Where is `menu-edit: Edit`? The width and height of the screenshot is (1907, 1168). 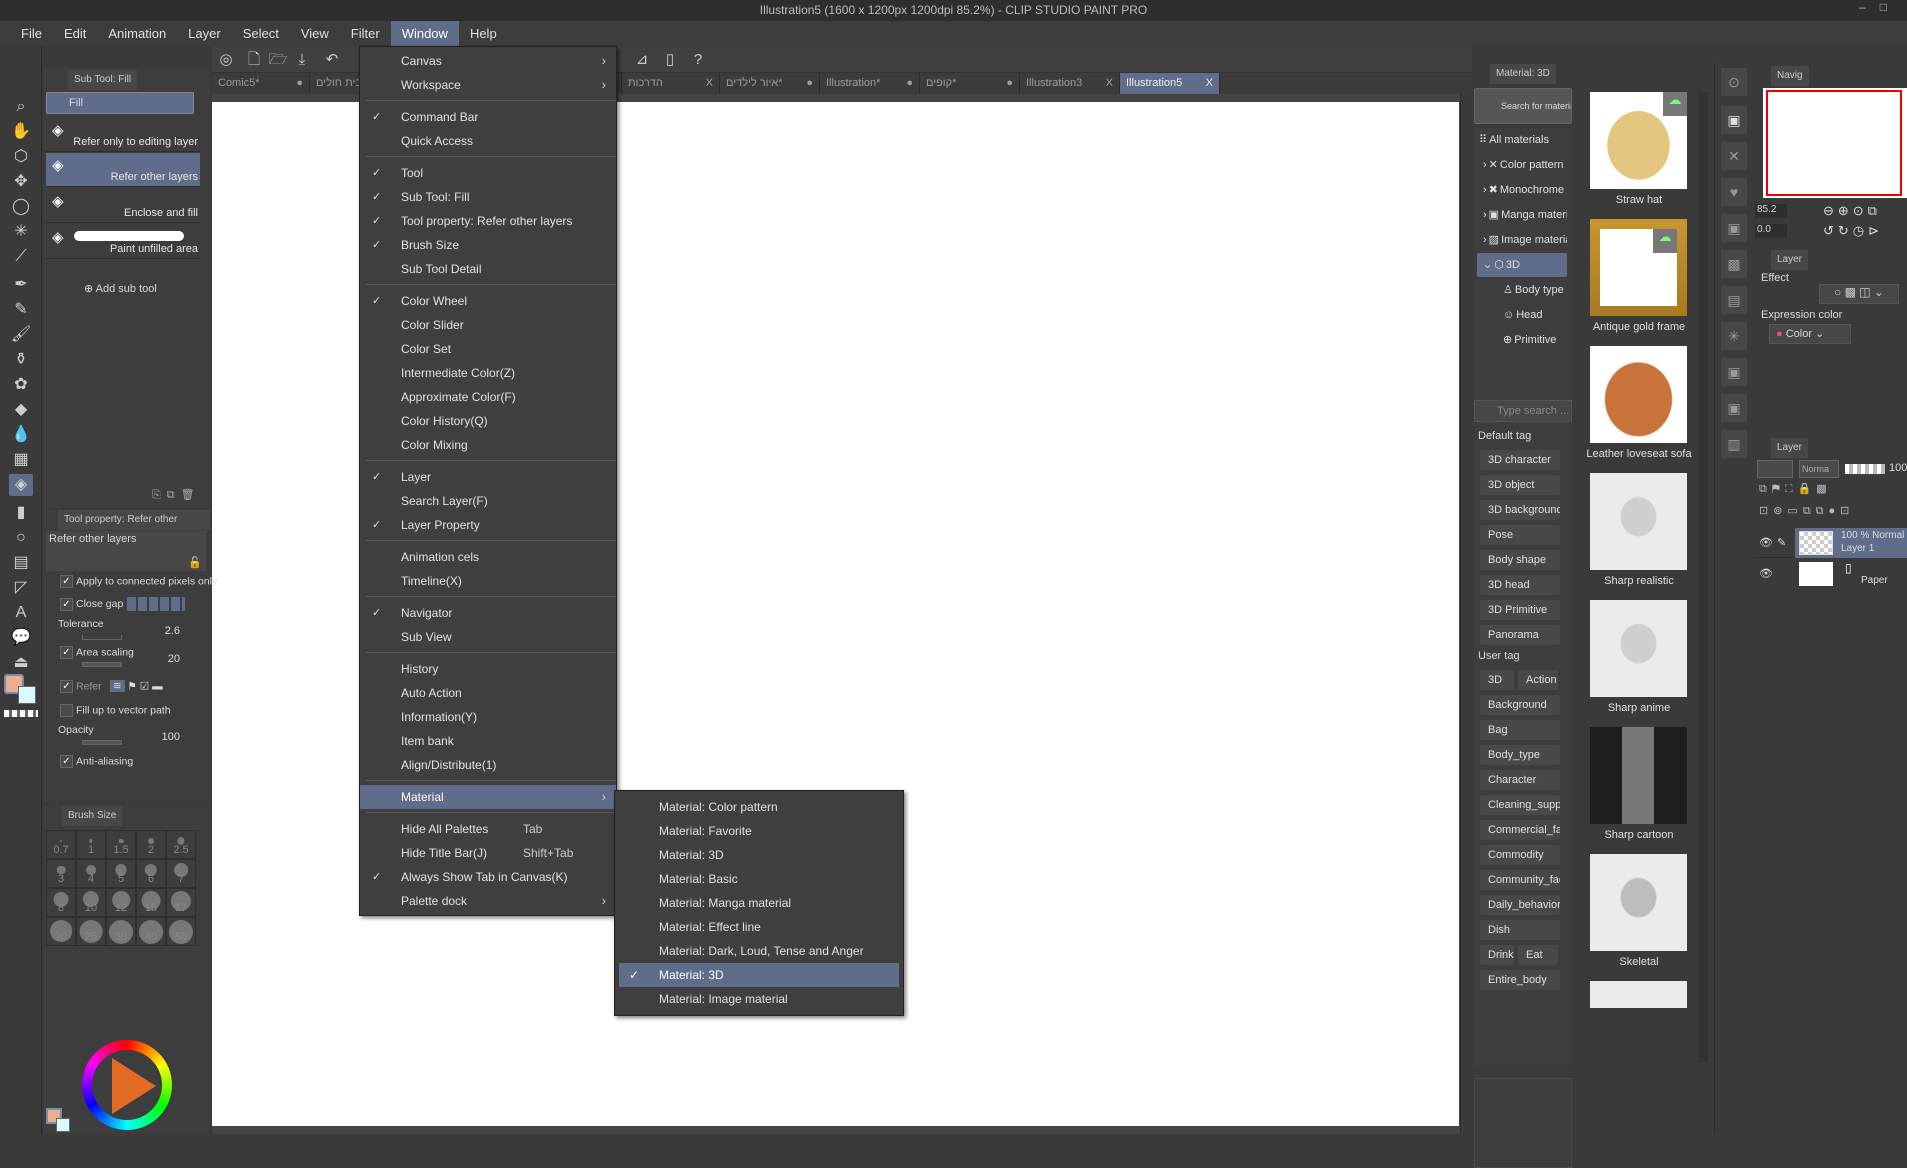
menu-edit: Edit is located at coordinates (75, 33).